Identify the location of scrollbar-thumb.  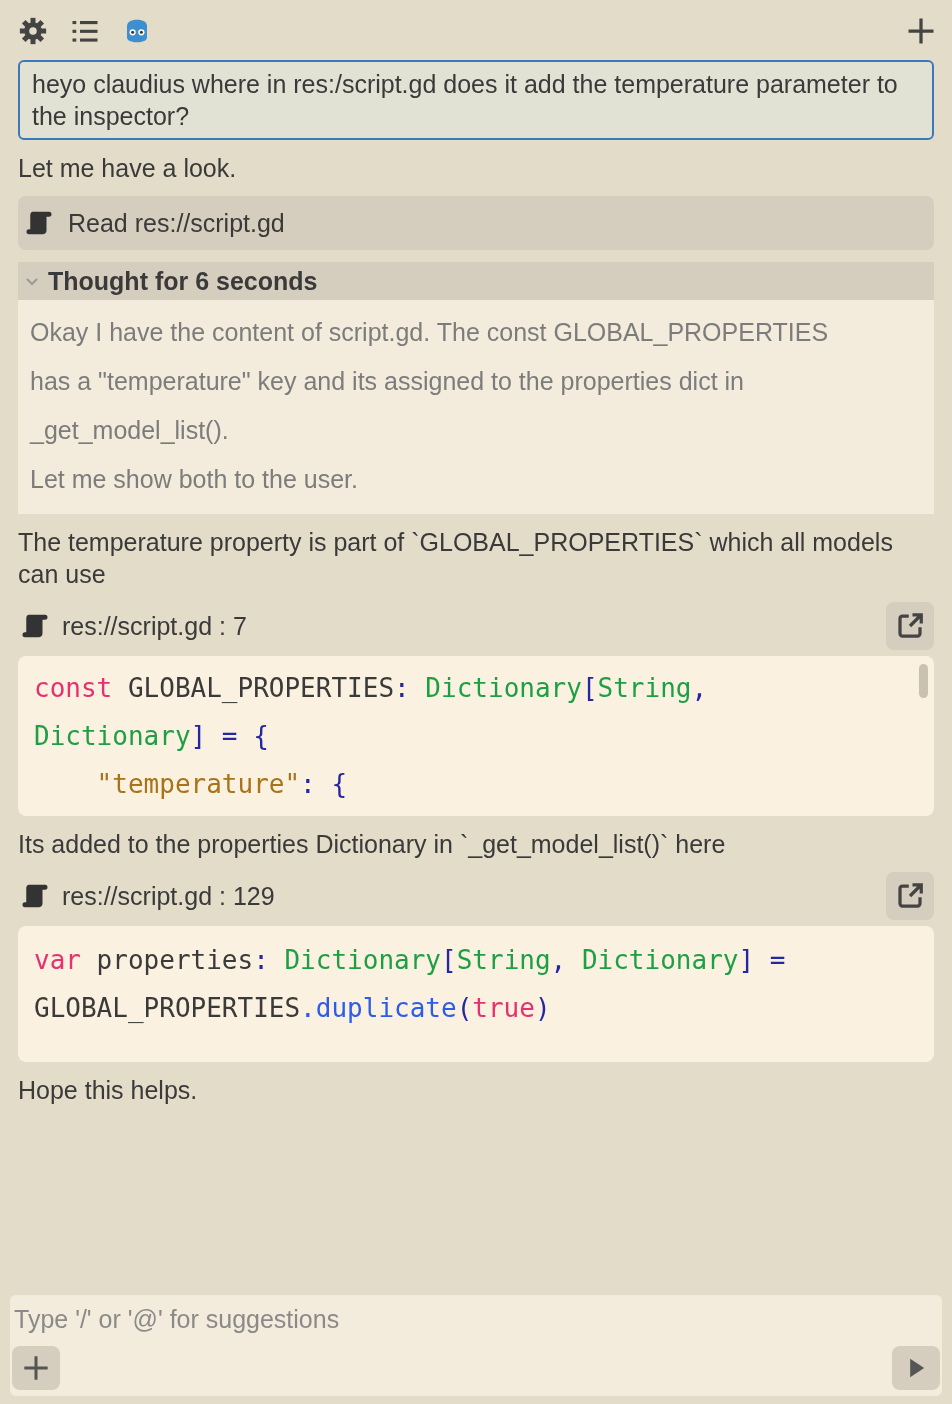
(923, 681).